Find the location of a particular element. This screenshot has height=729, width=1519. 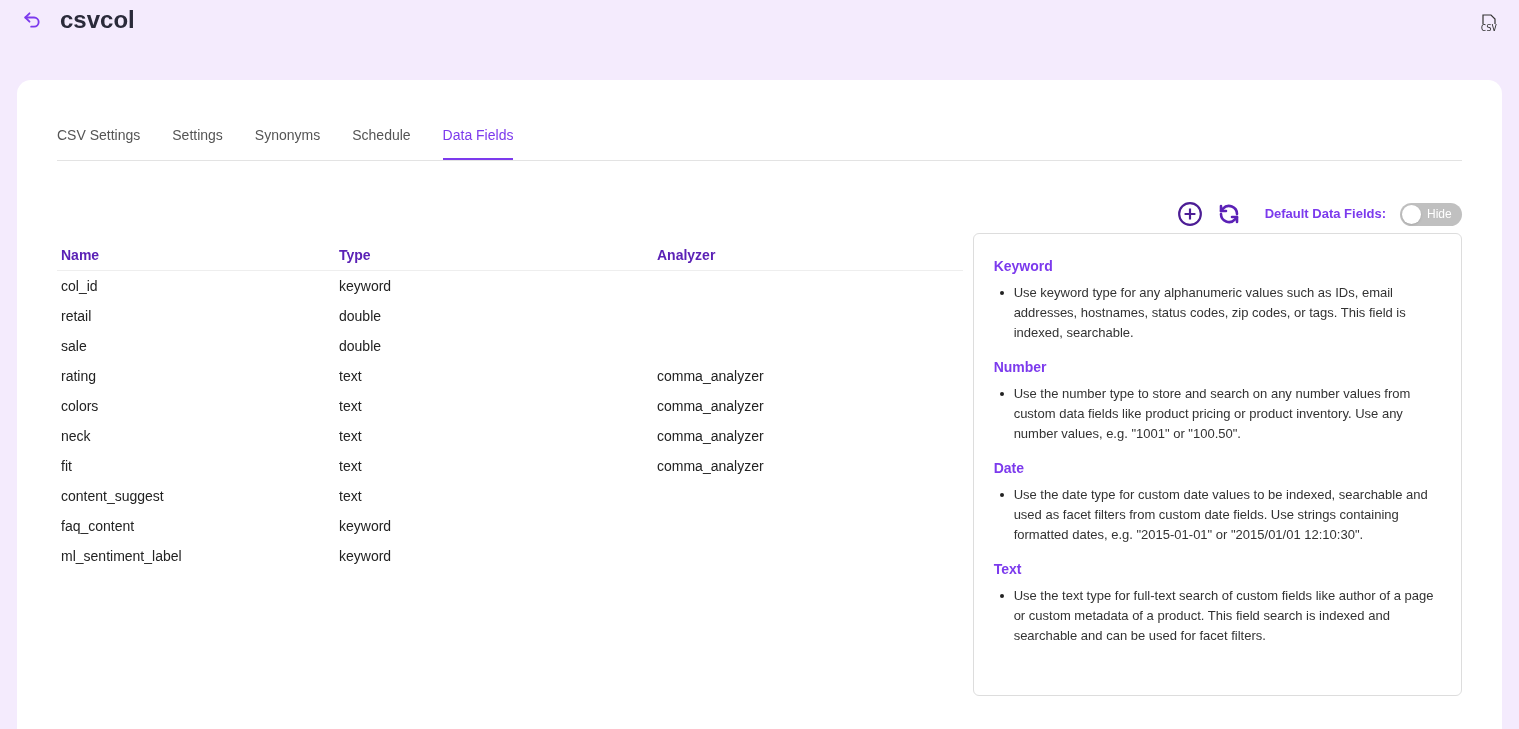

table-cell-text: fit is located at coordinates (67, 466).